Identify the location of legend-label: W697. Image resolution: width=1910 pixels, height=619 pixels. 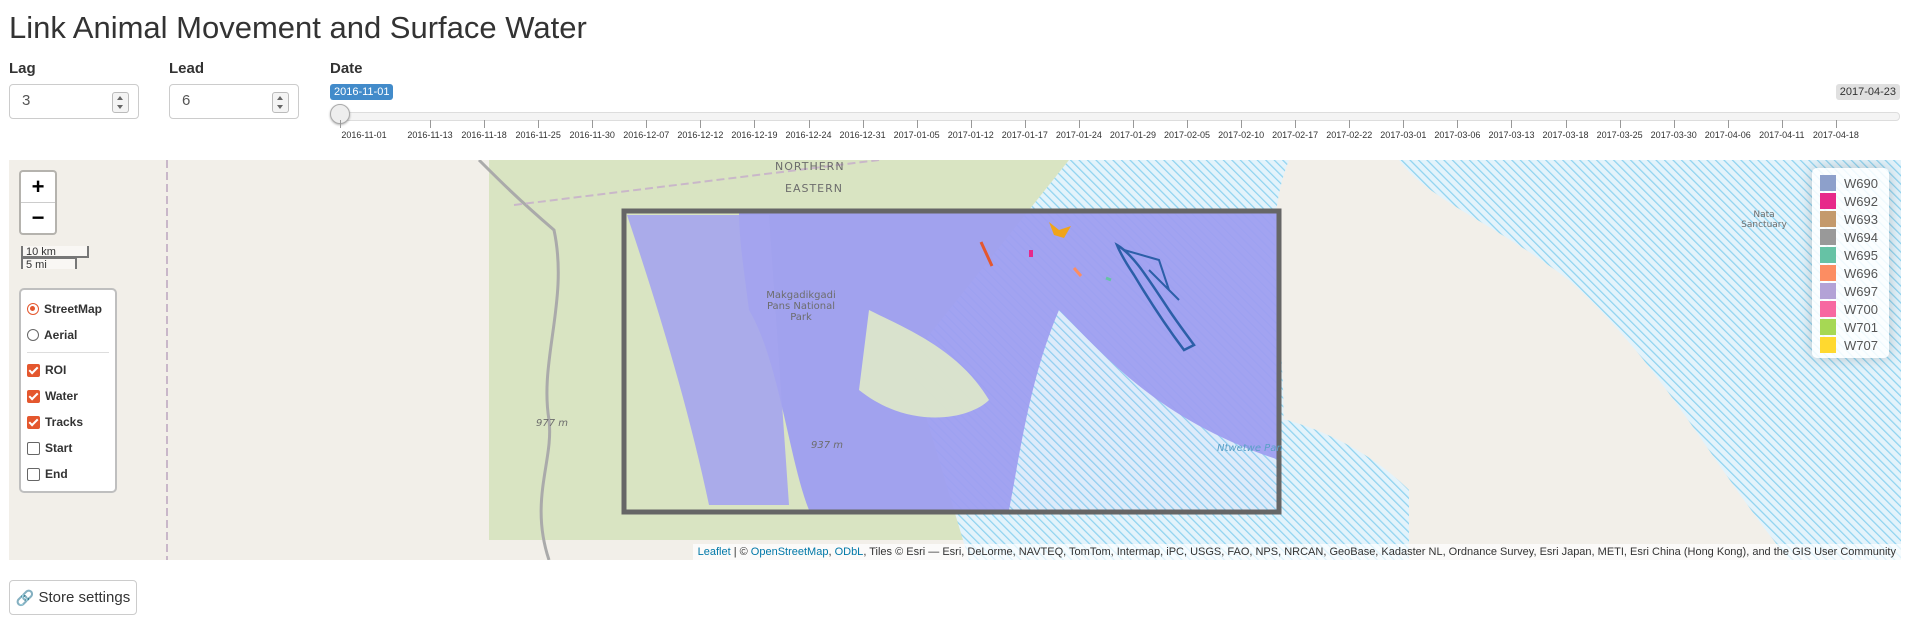
(1861, 291).